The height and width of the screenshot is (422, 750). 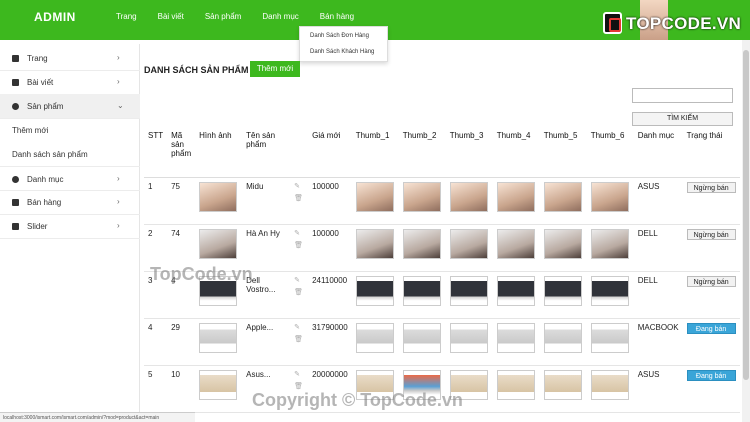 What do you see at coordinates (50, 154) in the screenshot?
I see `sidebar-sub-danh-sach: Danh sách sản phẩm` at bounding box center [50, 154].